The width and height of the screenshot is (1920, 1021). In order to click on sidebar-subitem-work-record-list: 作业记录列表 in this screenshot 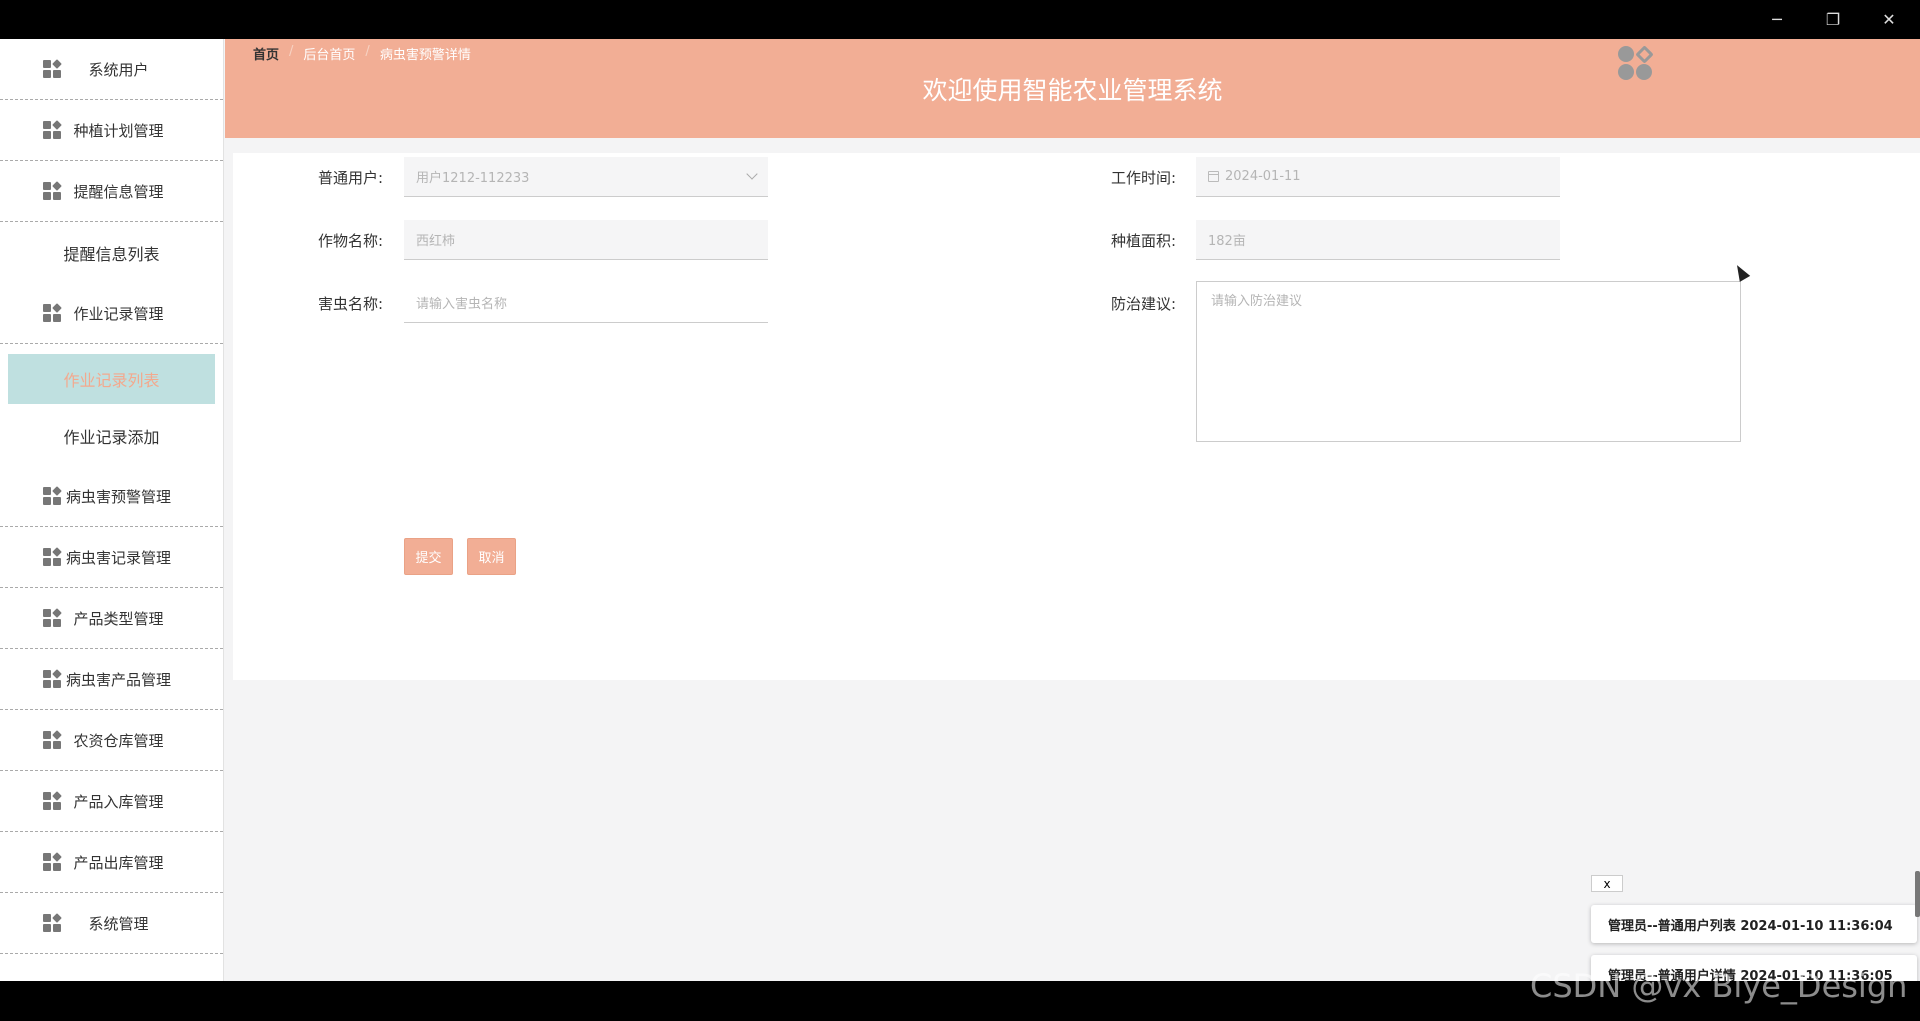, I will do `click(111, 379)`.